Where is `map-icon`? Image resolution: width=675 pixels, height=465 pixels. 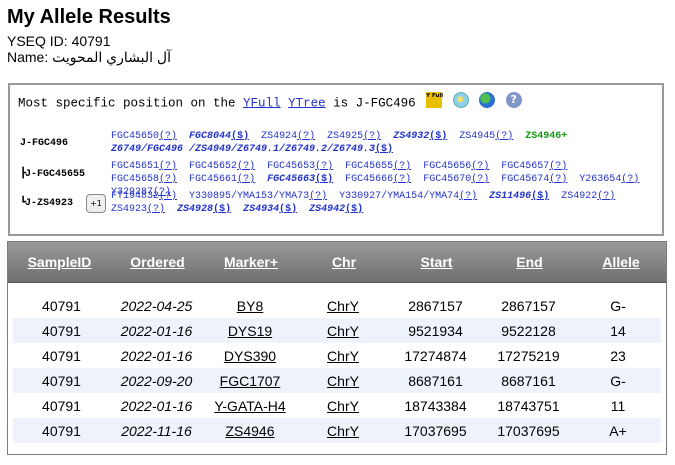 map-icon is located at coordinates (460, 100).